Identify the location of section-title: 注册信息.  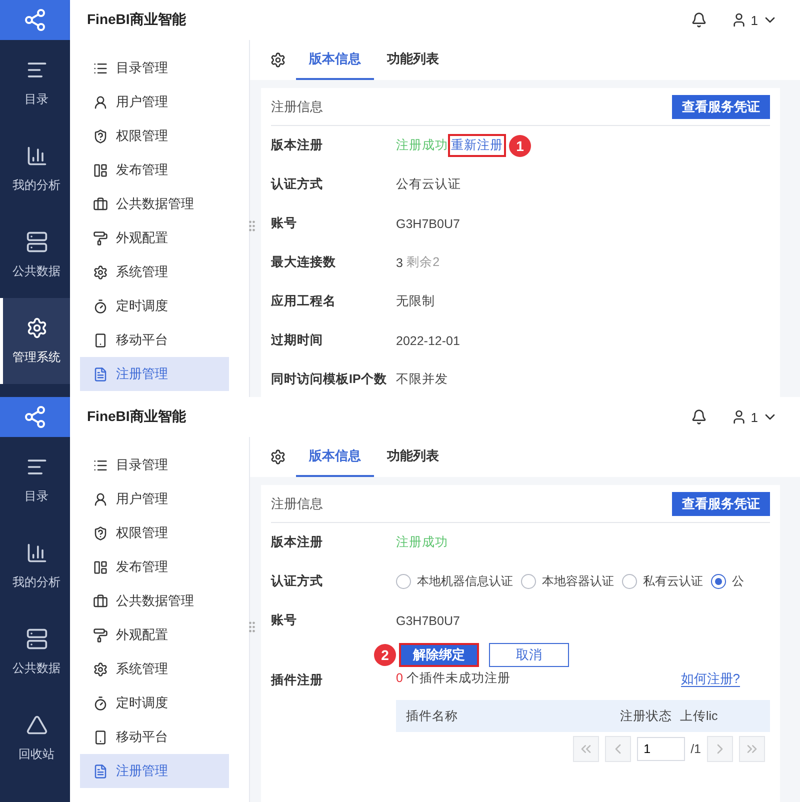
(297, 503).